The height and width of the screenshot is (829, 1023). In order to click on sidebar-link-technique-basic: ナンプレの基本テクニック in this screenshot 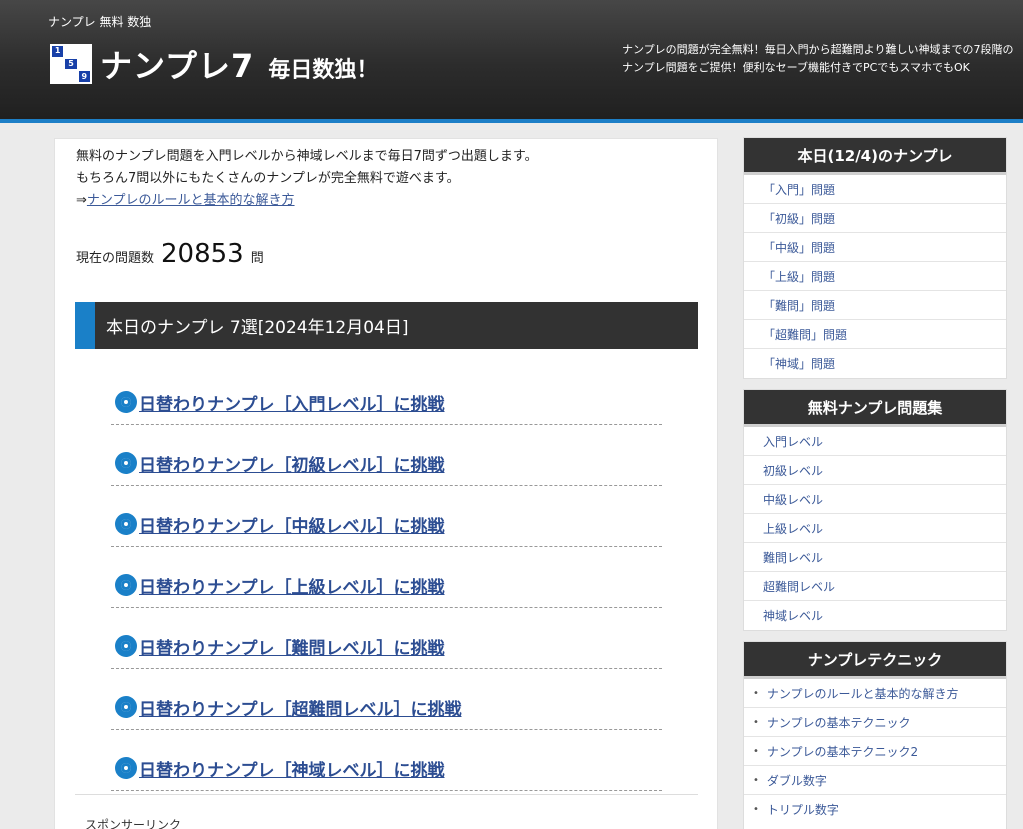, I will do `click(839, 722)`.